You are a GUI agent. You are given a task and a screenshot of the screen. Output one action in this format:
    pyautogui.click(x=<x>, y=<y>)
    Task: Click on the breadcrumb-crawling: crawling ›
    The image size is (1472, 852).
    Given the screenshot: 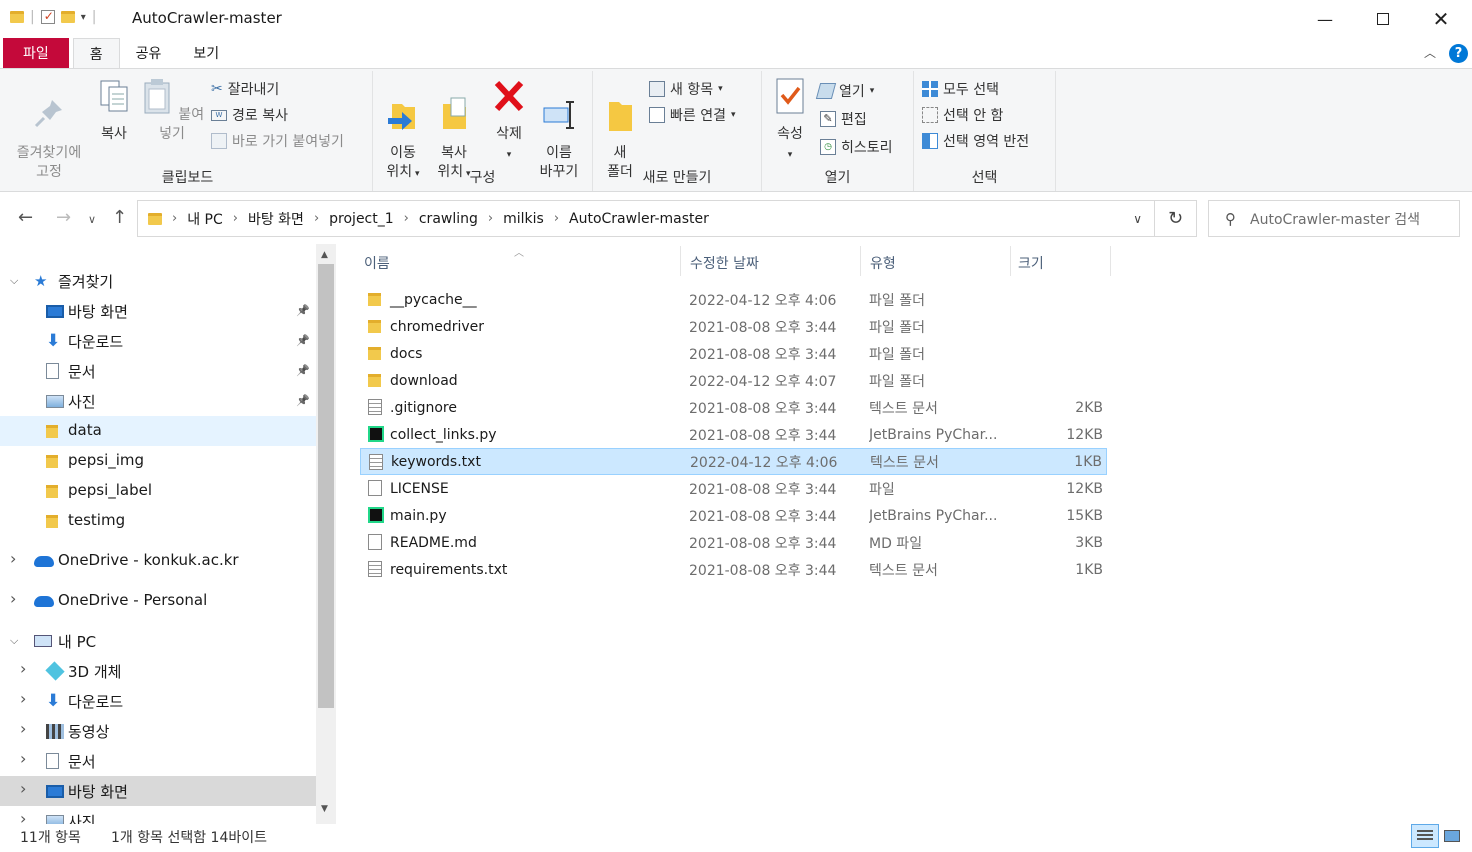 What is the action you would take?
    pyautogui.click(x=456, y=219)
    